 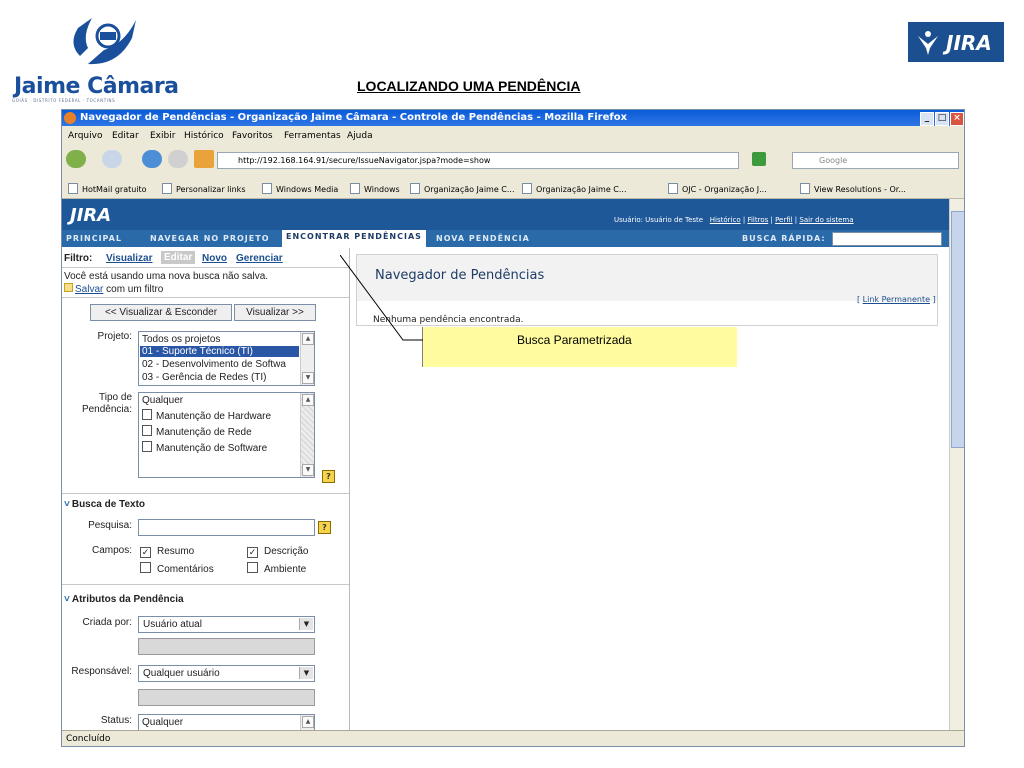 What do you see at coordinates (204, 159) in the screenshot?
I see `home-icon` at bounding box center [204, 159].